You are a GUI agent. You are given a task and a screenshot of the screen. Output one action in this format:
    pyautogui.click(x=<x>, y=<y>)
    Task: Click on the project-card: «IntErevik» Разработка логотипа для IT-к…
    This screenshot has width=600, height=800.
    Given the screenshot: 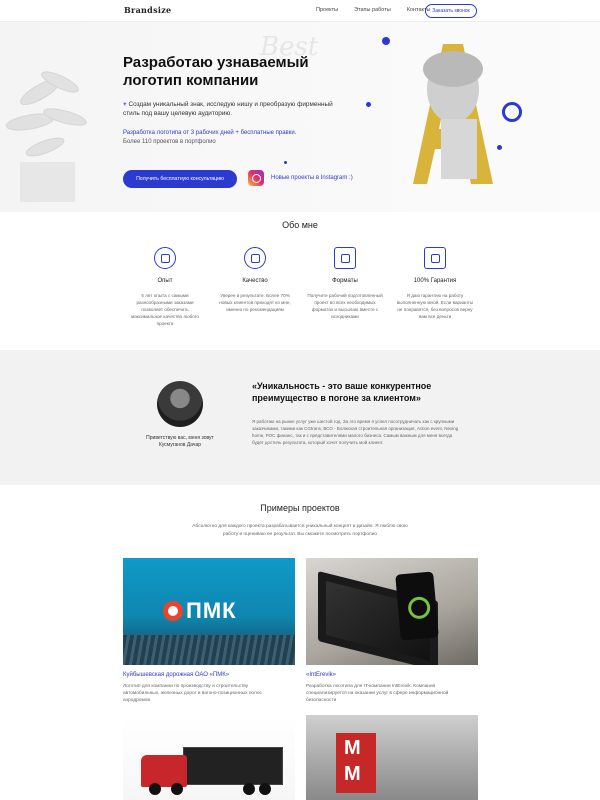 What is the action you would take?
    pyautogui.click(x=392, y=631)
    